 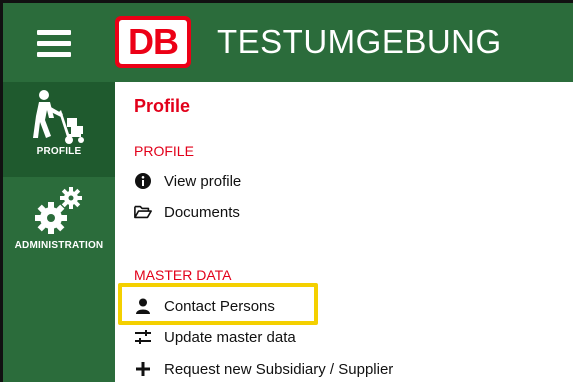 I want to click on info-circle-icon, so click(x=143, y=181).